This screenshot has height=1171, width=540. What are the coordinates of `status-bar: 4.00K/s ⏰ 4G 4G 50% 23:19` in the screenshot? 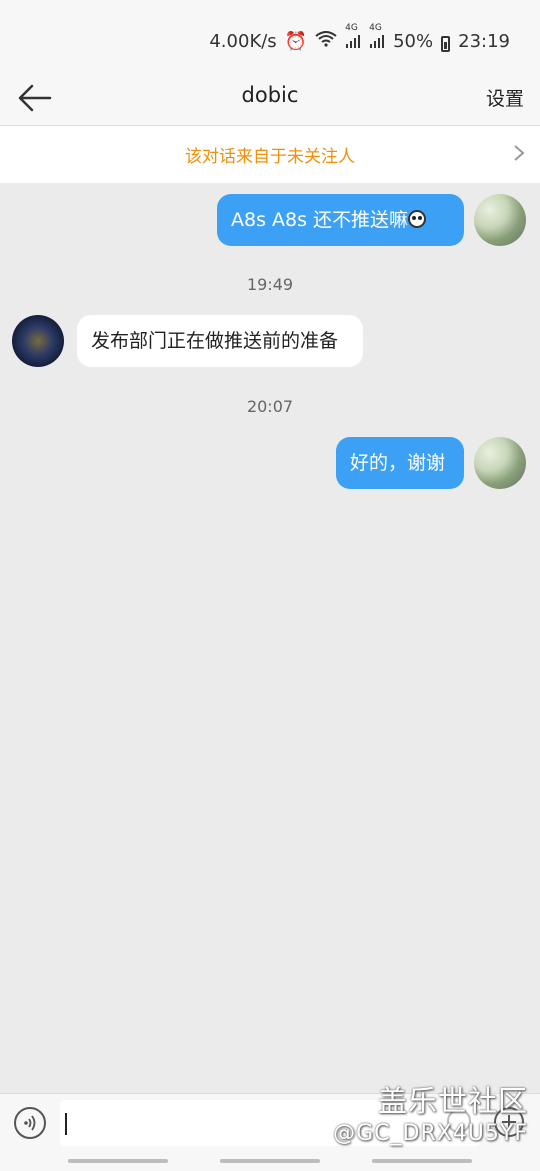 It's located at (270, 35).